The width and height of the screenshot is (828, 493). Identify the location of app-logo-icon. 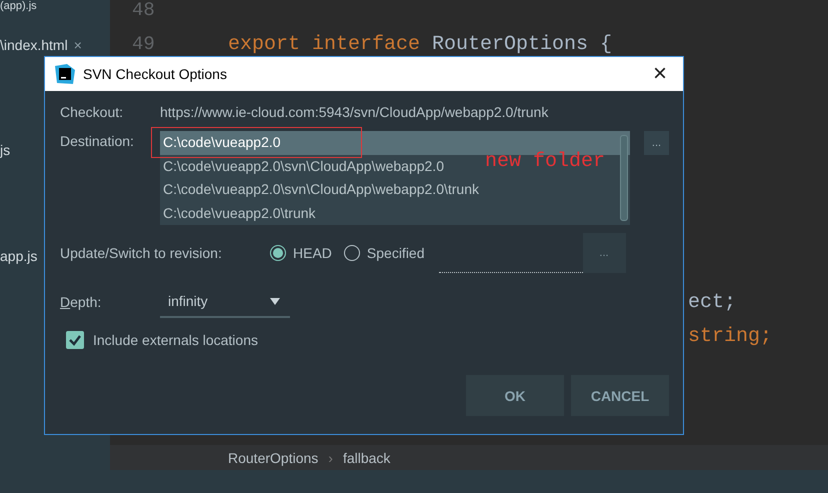
(65, 74).